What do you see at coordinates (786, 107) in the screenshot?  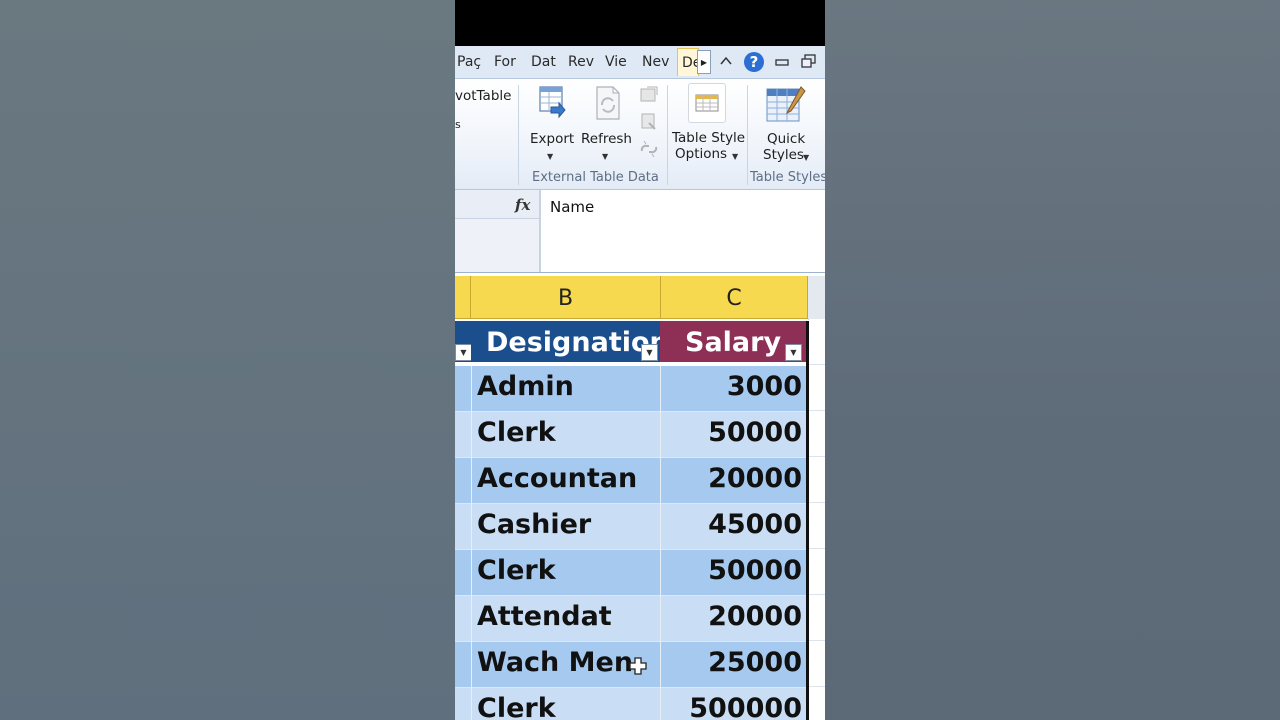 I see `quick-styles-icon` at bounding box center [786, 107].